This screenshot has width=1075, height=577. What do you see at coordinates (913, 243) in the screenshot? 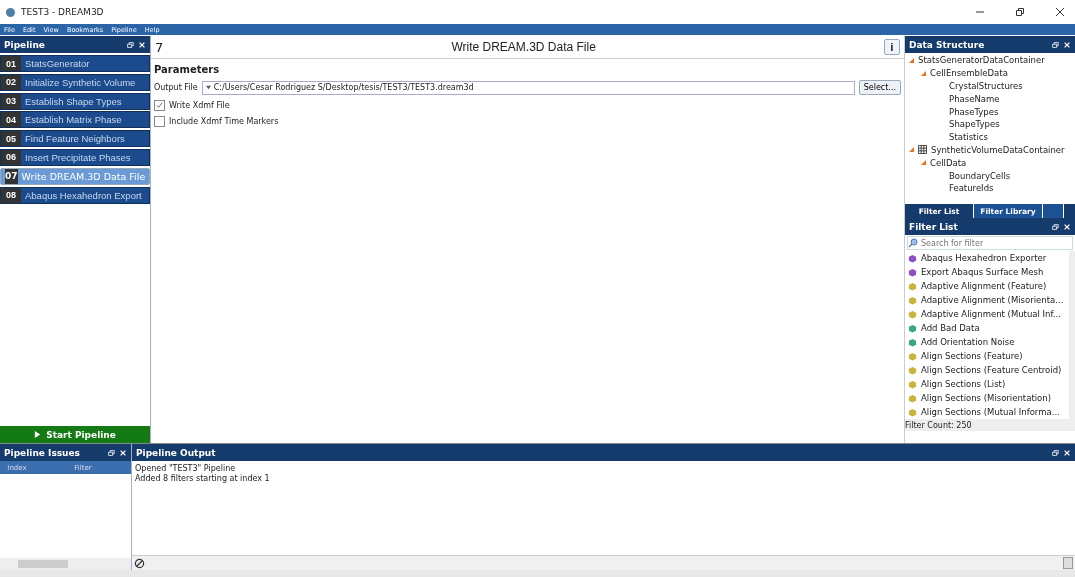
I see `search-icon` at bounding box center [913, 243].